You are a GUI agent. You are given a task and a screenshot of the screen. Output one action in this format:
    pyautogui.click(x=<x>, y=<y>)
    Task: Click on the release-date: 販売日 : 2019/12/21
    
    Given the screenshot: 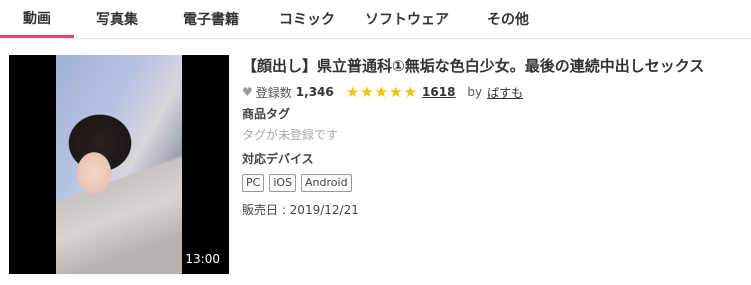 What is the action you would take?
    pyautogui.click(x=300, y=210)
    